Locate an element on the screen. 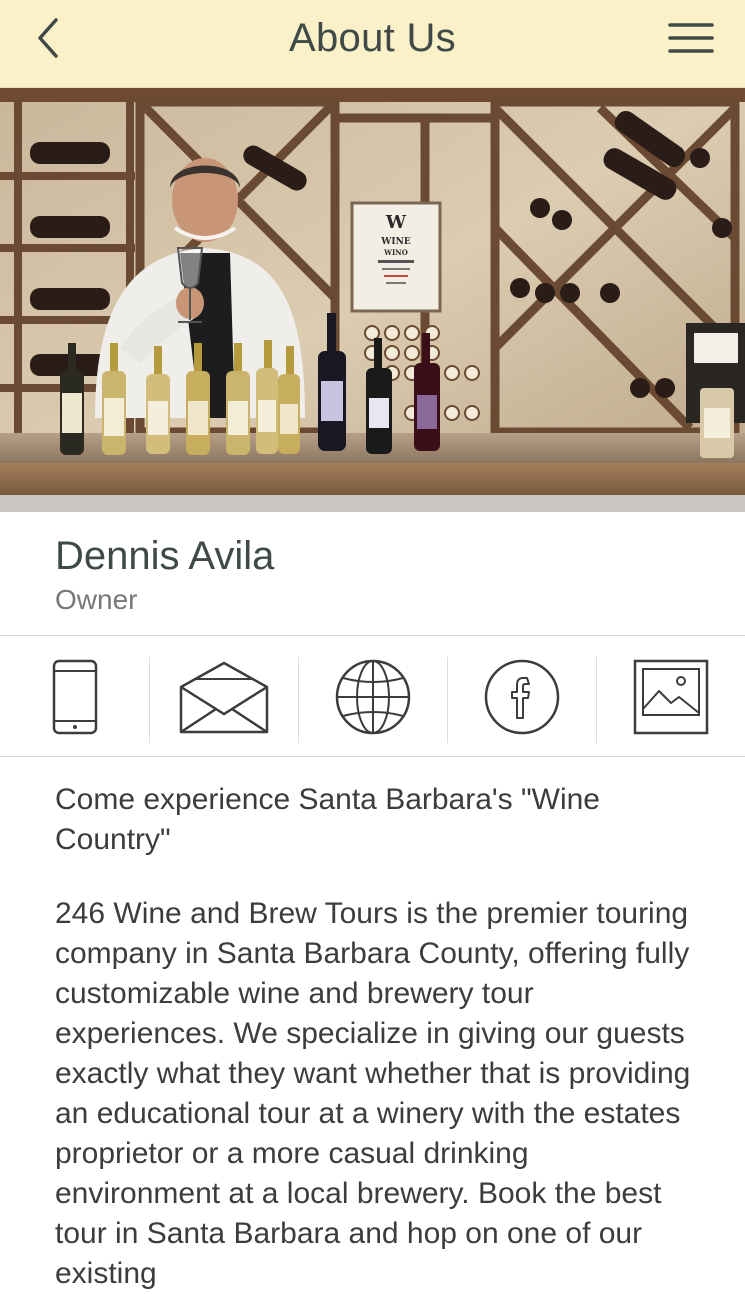 The image size is (745, 1294). app-header: About Us is located at coordinates (372, 44).